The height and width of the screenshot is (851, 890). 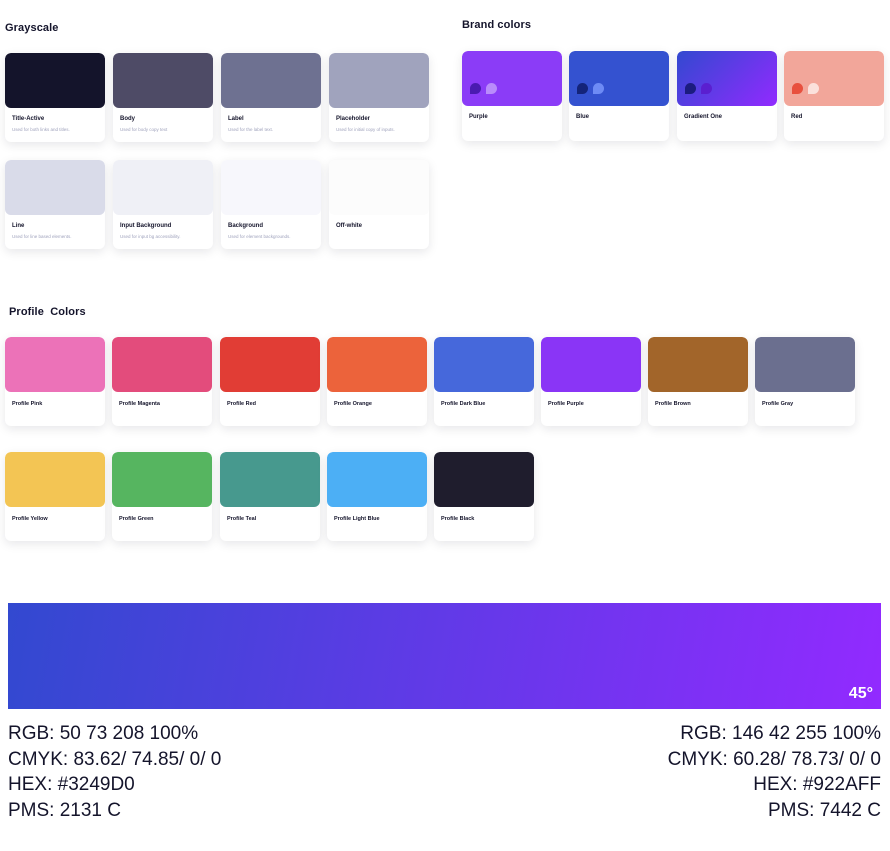 I want to click on color-description: Used for initial copy of inputs., so click(x=365, y=129).